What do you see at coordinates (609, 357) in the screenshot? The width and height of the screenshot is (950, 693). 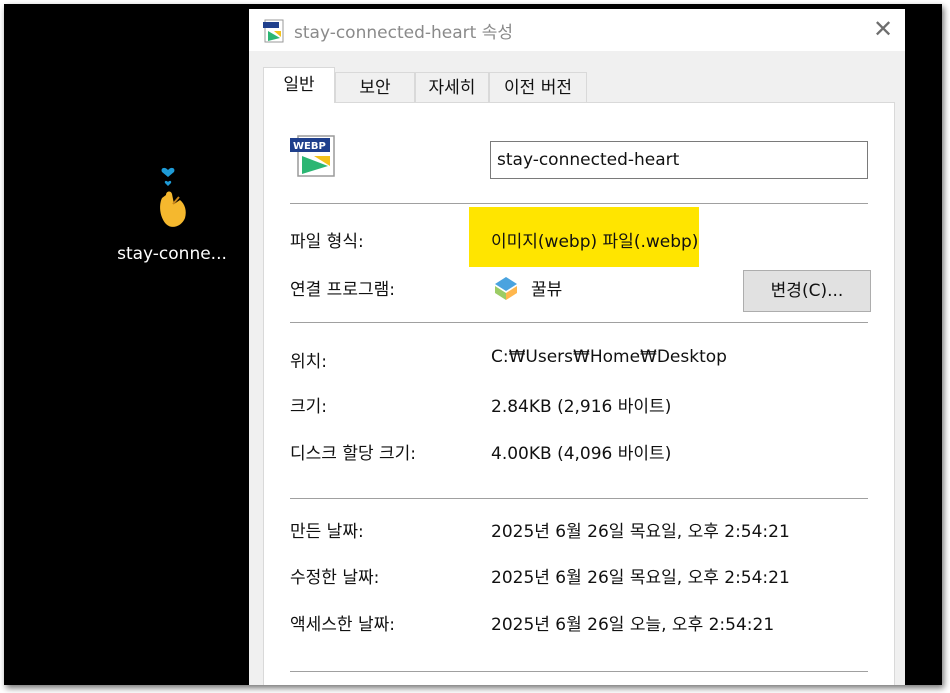 I see `location-value: C:₩Users₩Home₩Desktop` at bounding box center [609, 357].